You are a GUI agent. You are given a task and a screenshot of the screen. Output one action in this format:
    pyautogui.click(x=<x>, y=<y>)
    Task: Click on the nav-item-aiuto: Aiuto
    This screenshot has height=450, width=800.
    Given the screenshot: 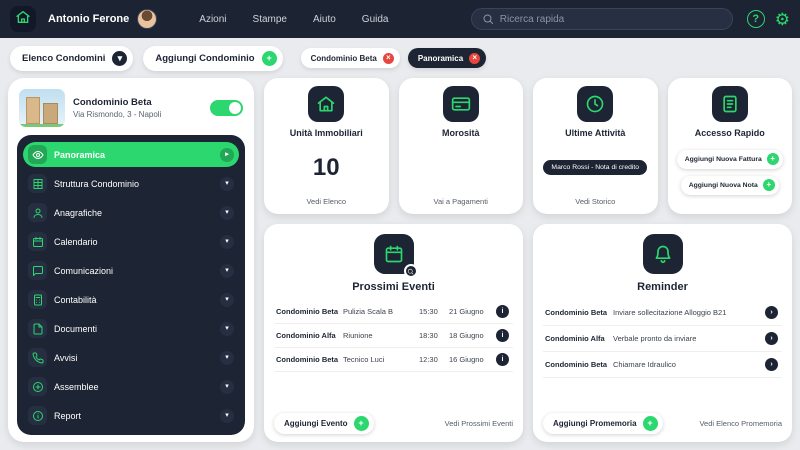 What is the action you would take?
    pyautogui.click(x=324, y=19)
    